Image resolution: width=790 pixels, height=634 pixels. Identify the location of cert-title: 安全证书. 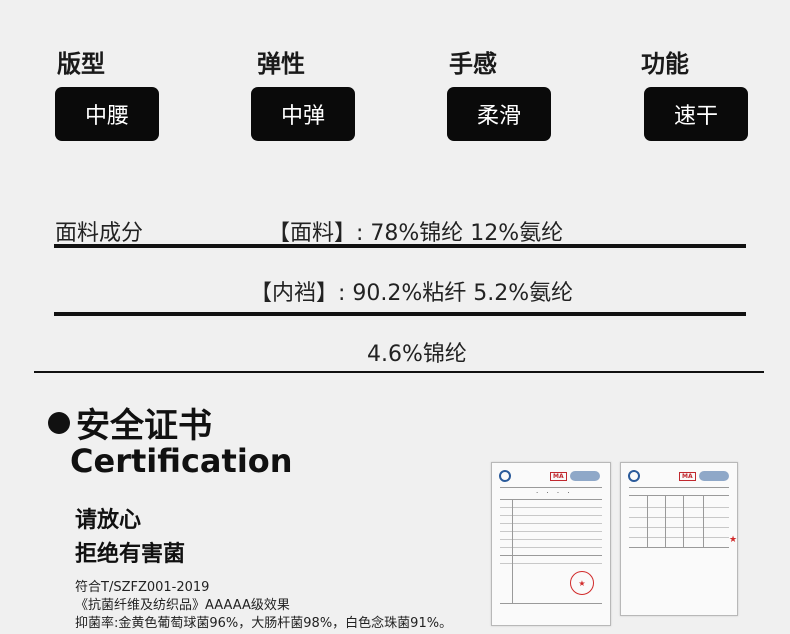
(130, 422).